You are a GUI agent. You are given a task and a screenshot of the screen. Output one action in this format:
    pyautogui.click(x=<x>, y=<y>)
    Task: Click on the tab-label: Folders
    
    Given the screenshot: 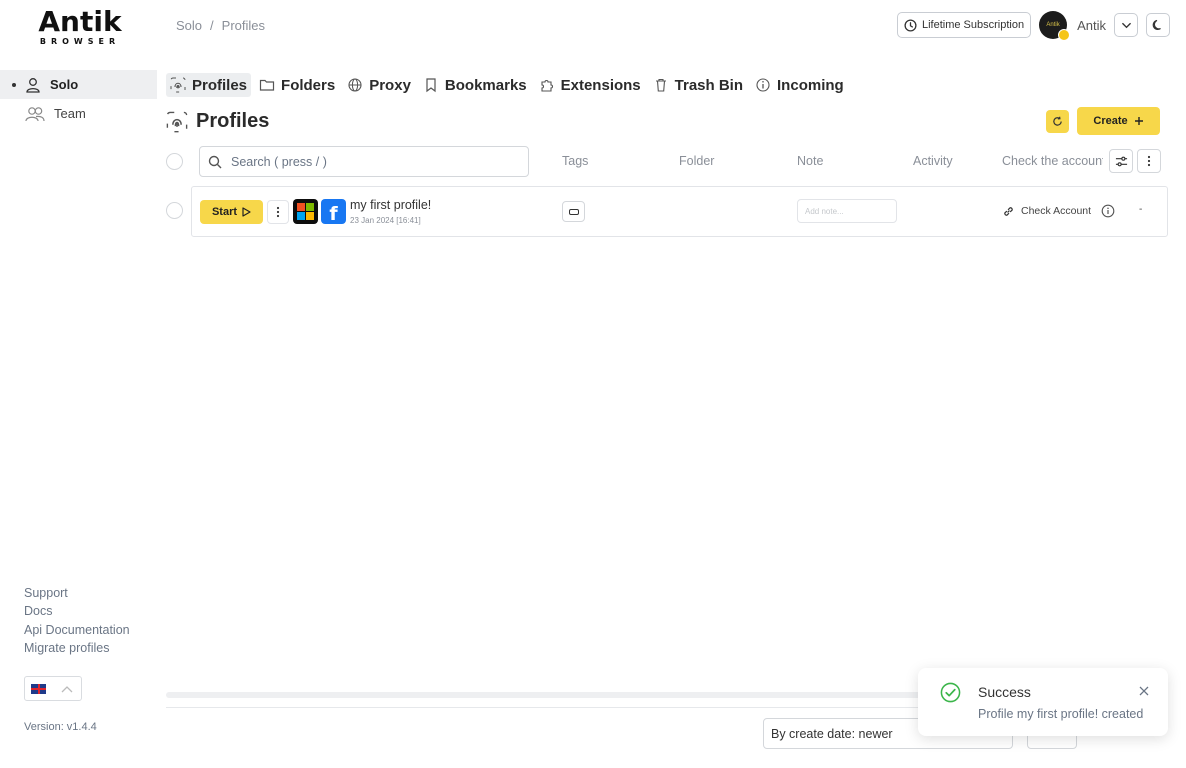 What is the action you would take?
    pyautogui.click(x=308, y=85)
    